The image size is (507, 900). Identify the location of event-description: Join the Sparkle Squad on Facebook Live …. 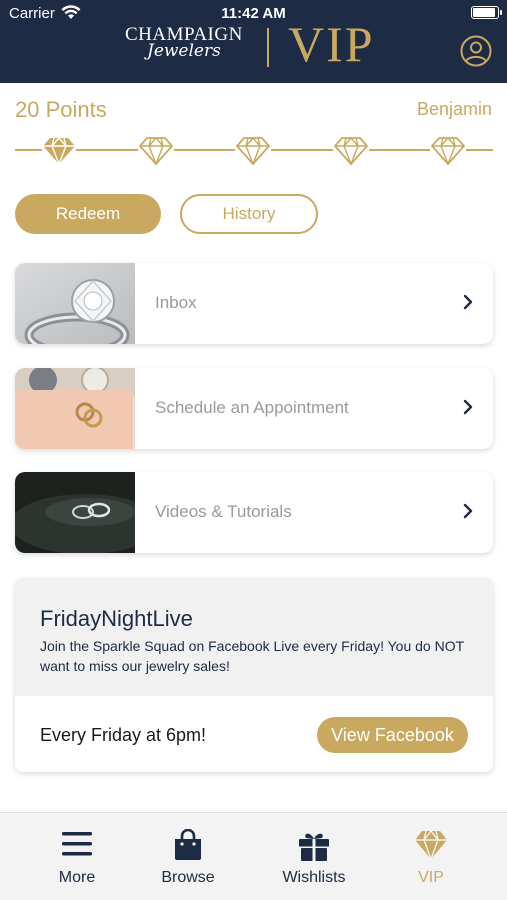
(252, 656).